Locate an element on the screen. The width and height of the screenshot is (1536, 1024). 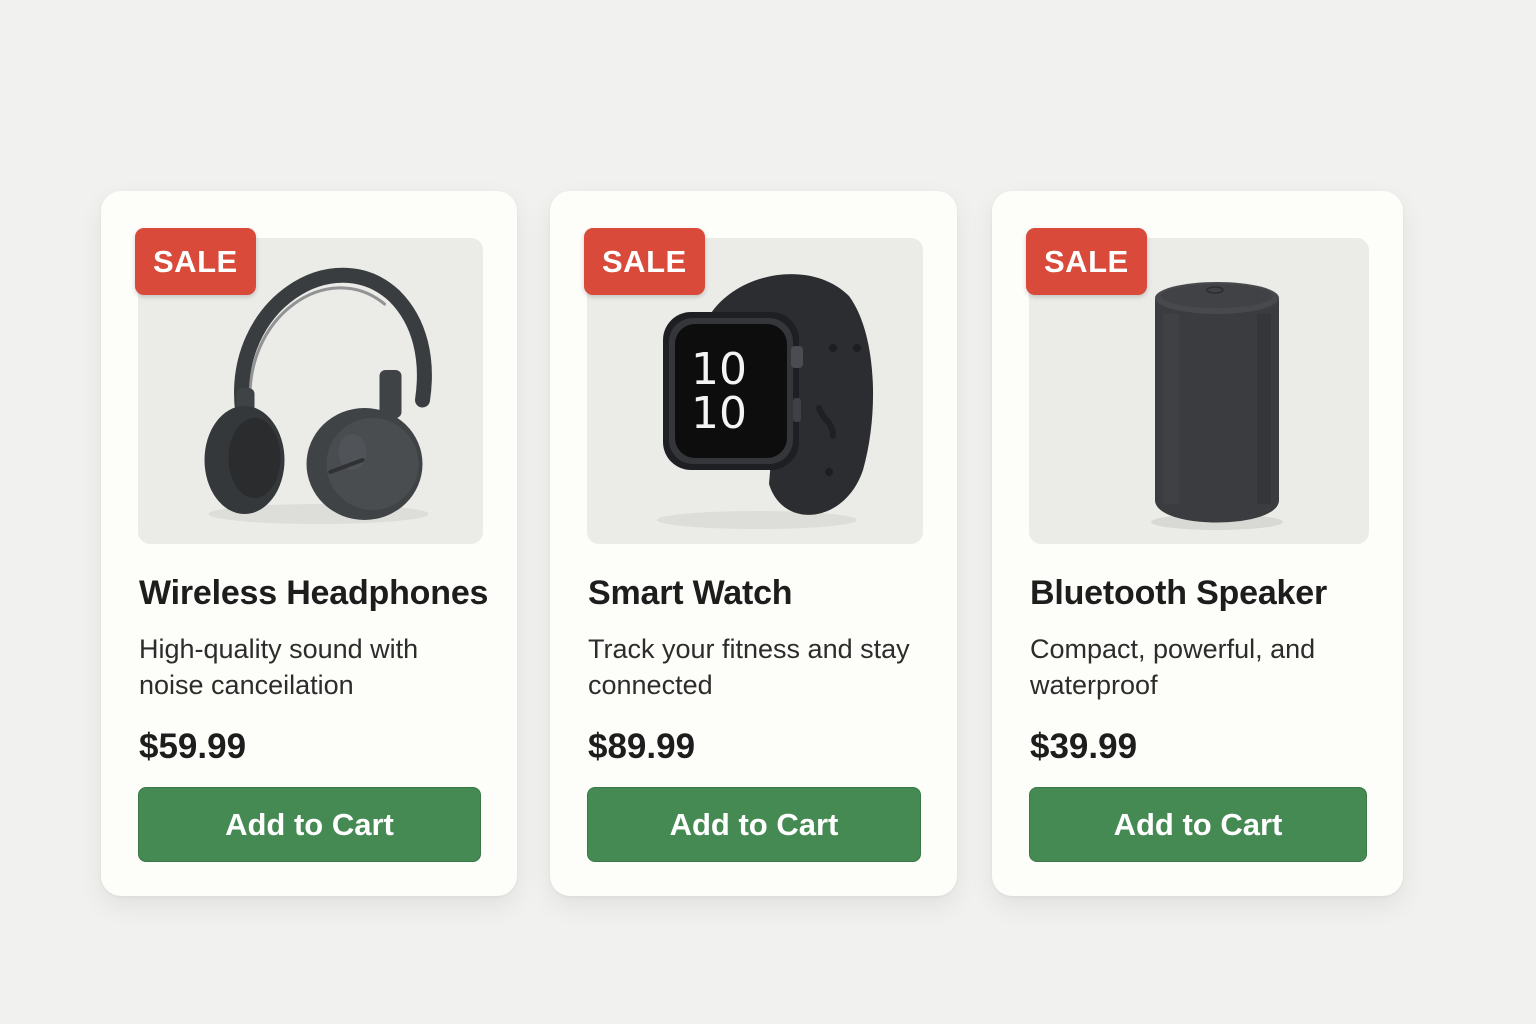
watch-minutes: 10 is located at coordinates (719, 413).